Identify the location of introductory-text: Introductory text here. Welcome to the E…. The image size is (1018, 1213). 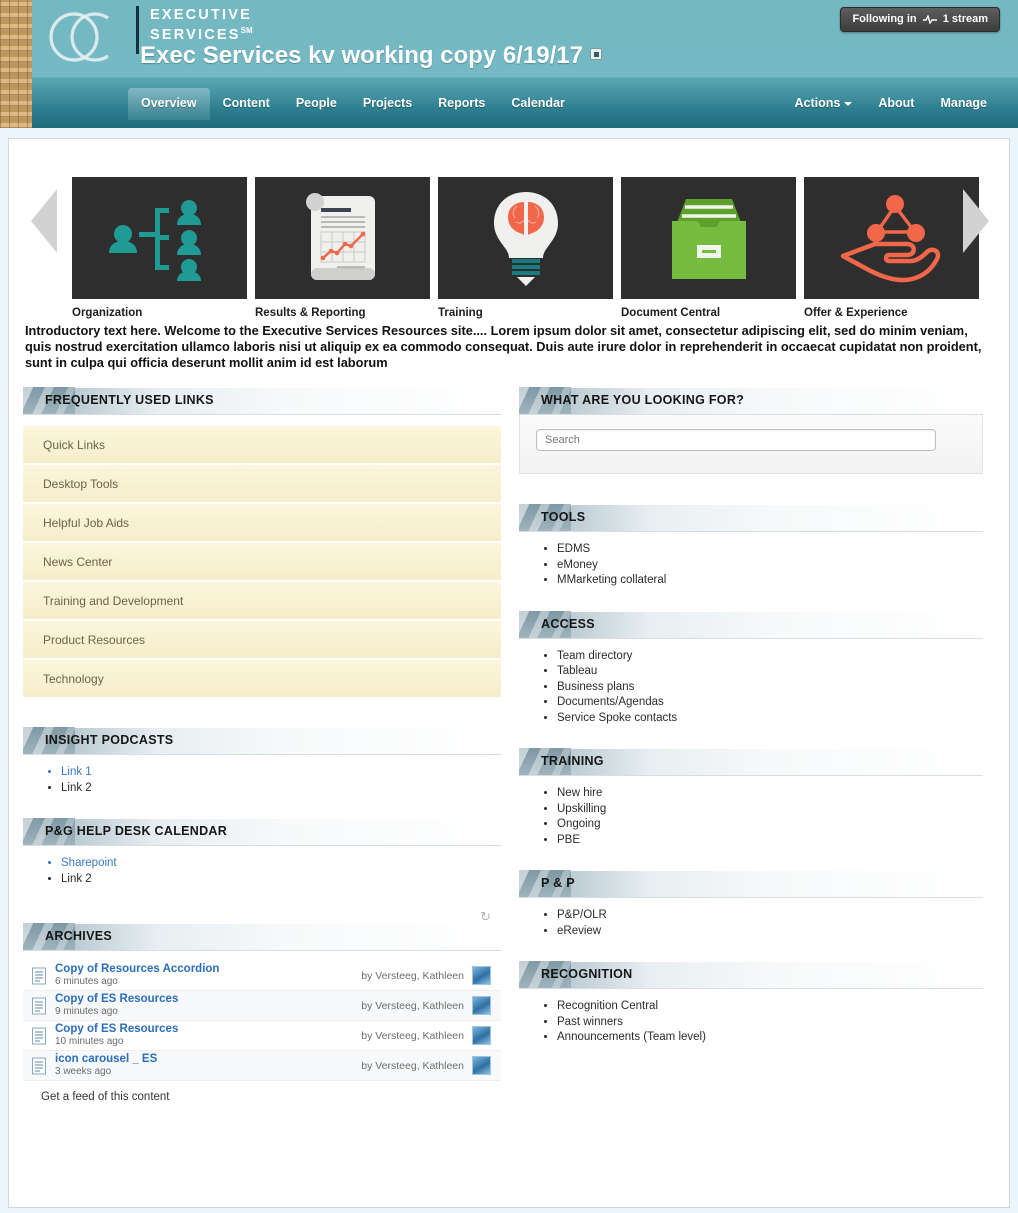
(503, 346).